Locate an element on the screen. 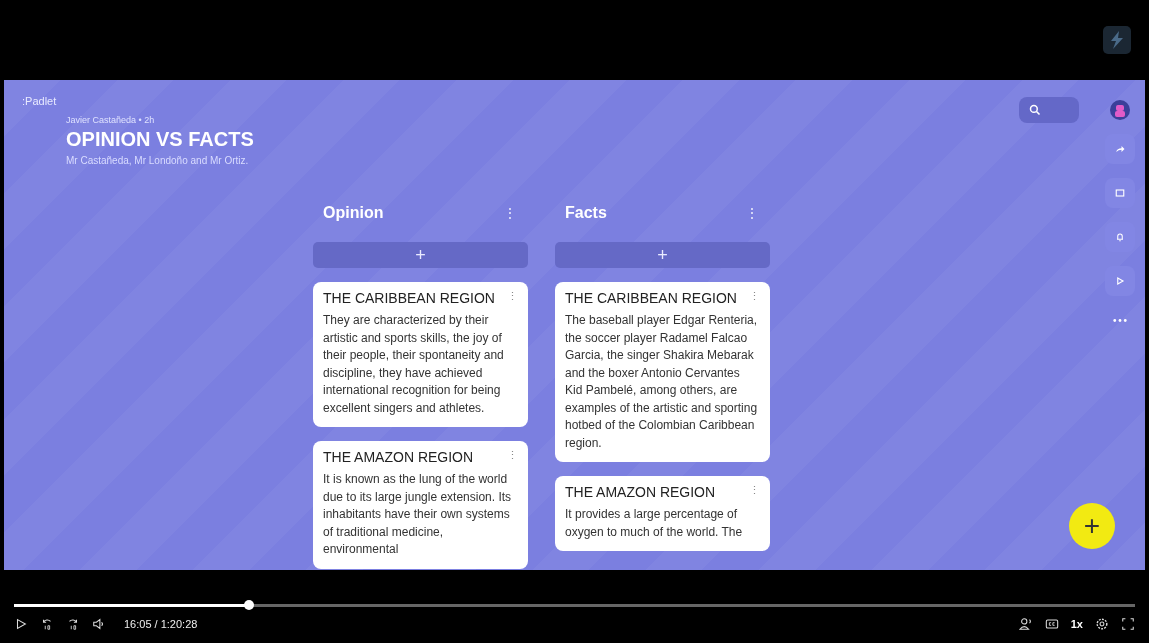 Image resolution: width=1149 pixels, height=643 pixels. volume-icon is located at coordinates (99, 624).